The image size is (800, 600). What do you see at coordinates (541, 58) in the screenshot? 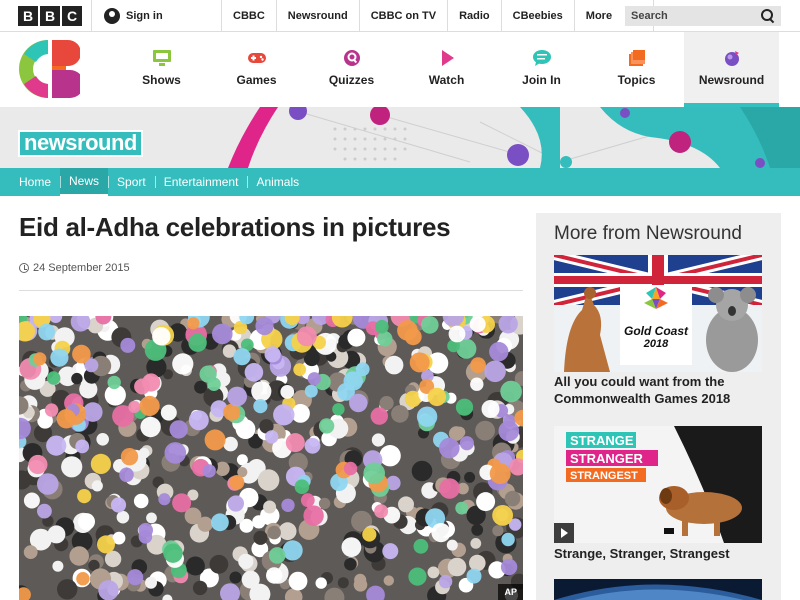
I see `chat-icon` at bounding box center [541, 58].